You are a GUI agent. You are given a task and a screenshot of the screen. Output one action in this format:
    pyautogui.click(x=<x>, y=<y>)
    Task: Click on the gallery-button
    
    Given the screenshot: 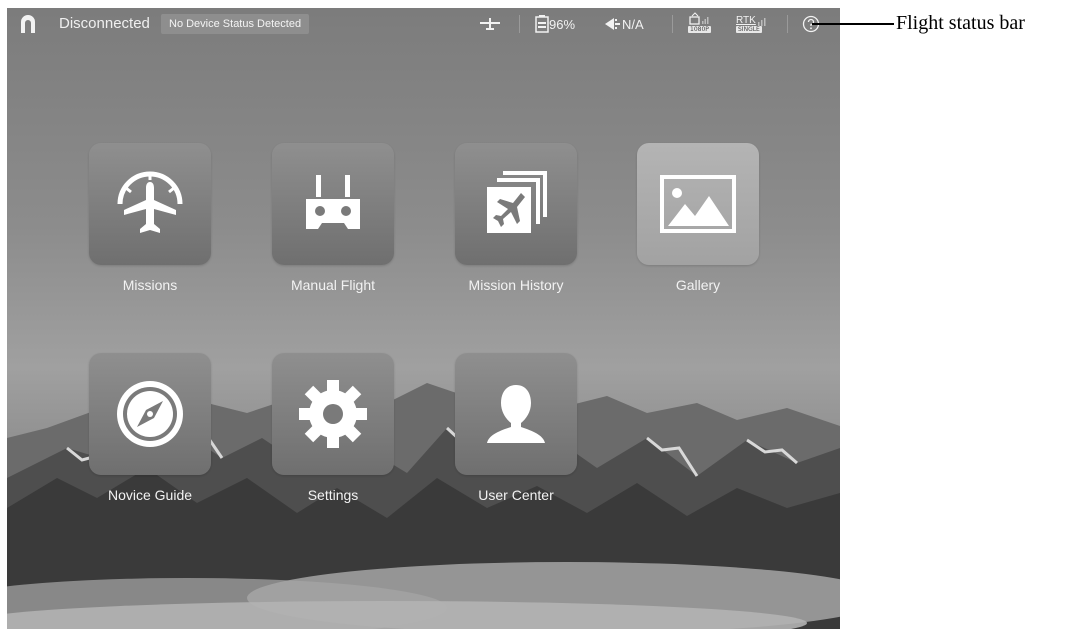 What is the action you would take?
    pyautogui.click(x=698, y=204)
    